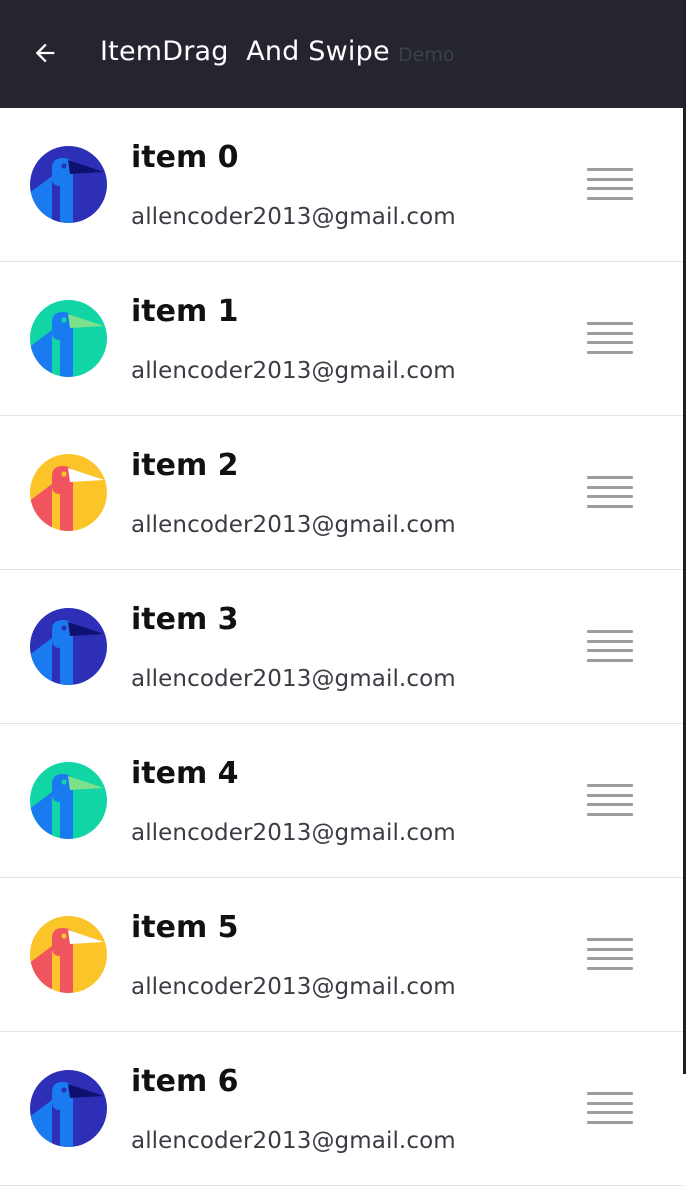 This screenshot has width=686, height=1186. I want to click on list-item: item 6 allencoder2013@gmail.com, so click(341, 1109).